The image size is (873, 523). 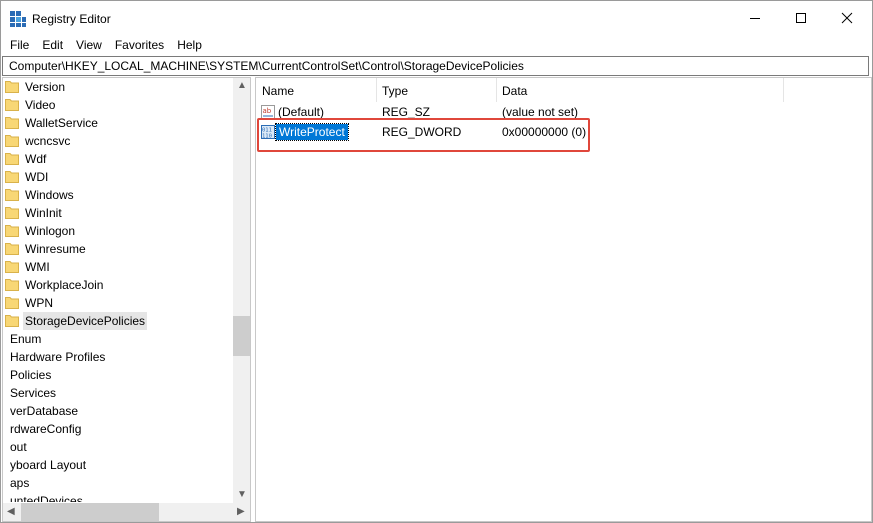 I want to click on tree-item-label: yboard Layout, so click(x=48, y=465).